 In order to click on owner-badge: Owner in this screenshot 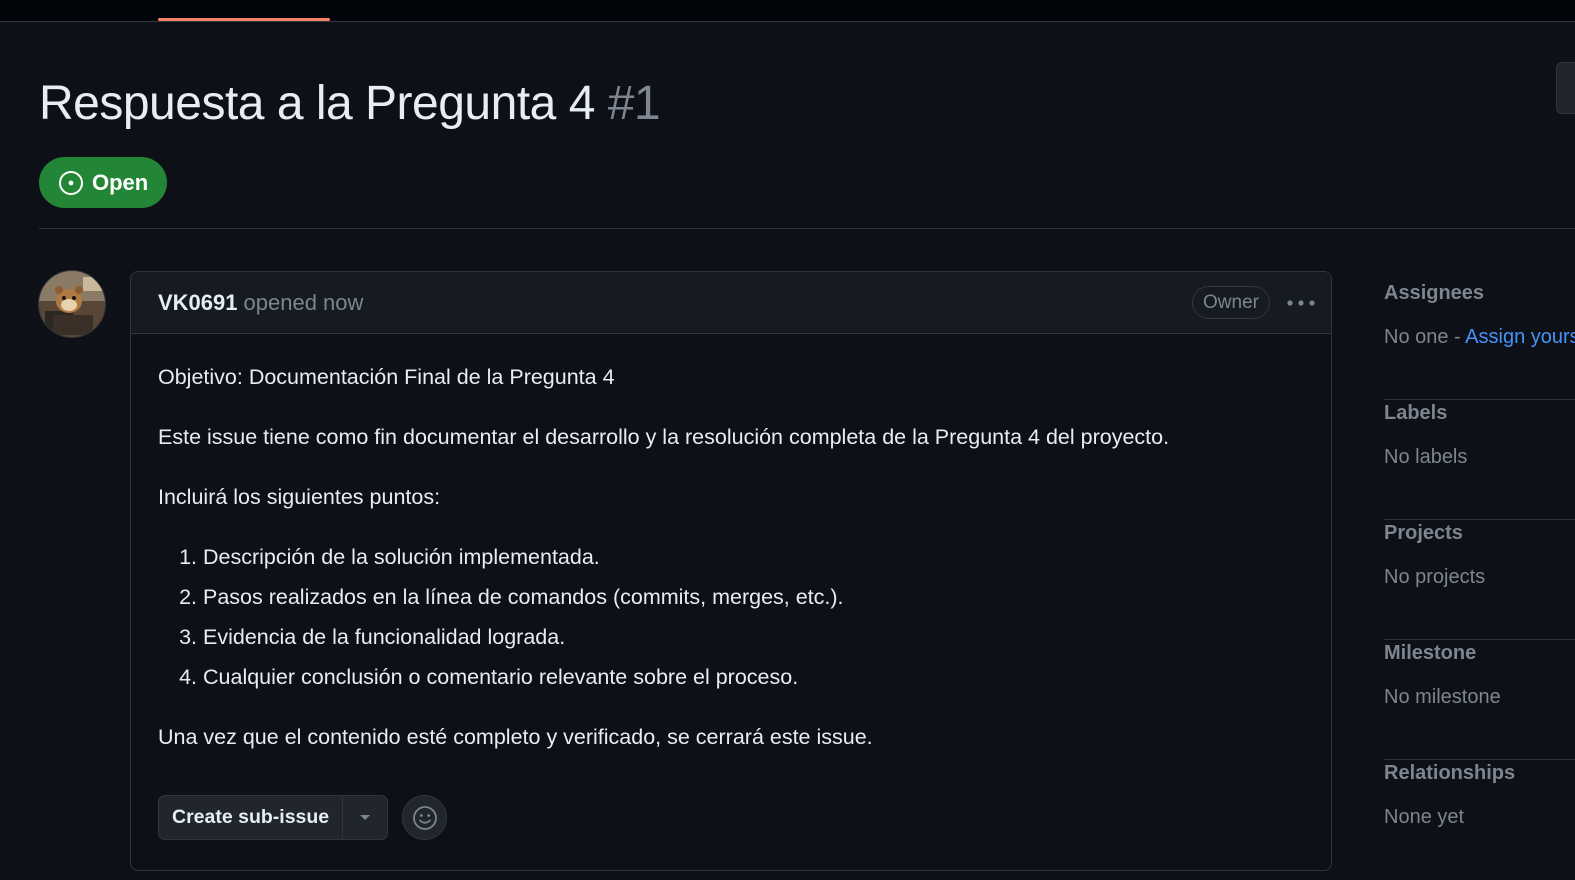, I will do `click(1231, 302)`.